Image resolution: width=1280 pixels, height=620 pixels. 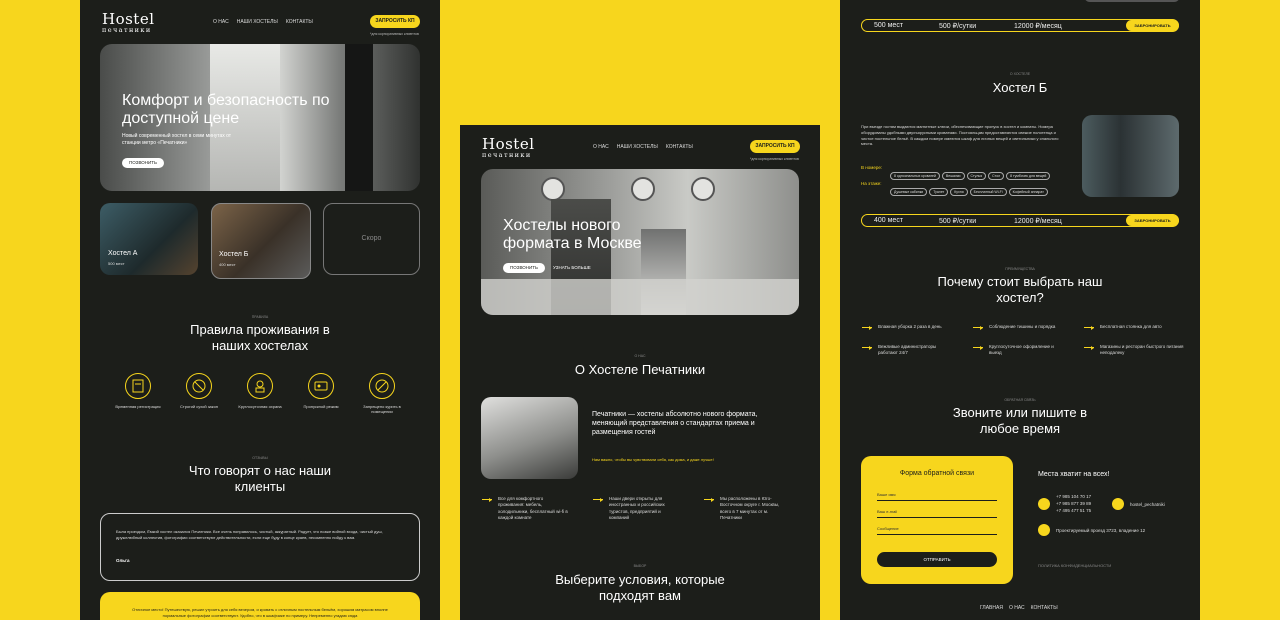 What do you see at coordinates (1020, 289) in the screenshot?
I see `why-title: Почему стоит выбрать наш хостел?` at bounding box center [1020, 289].